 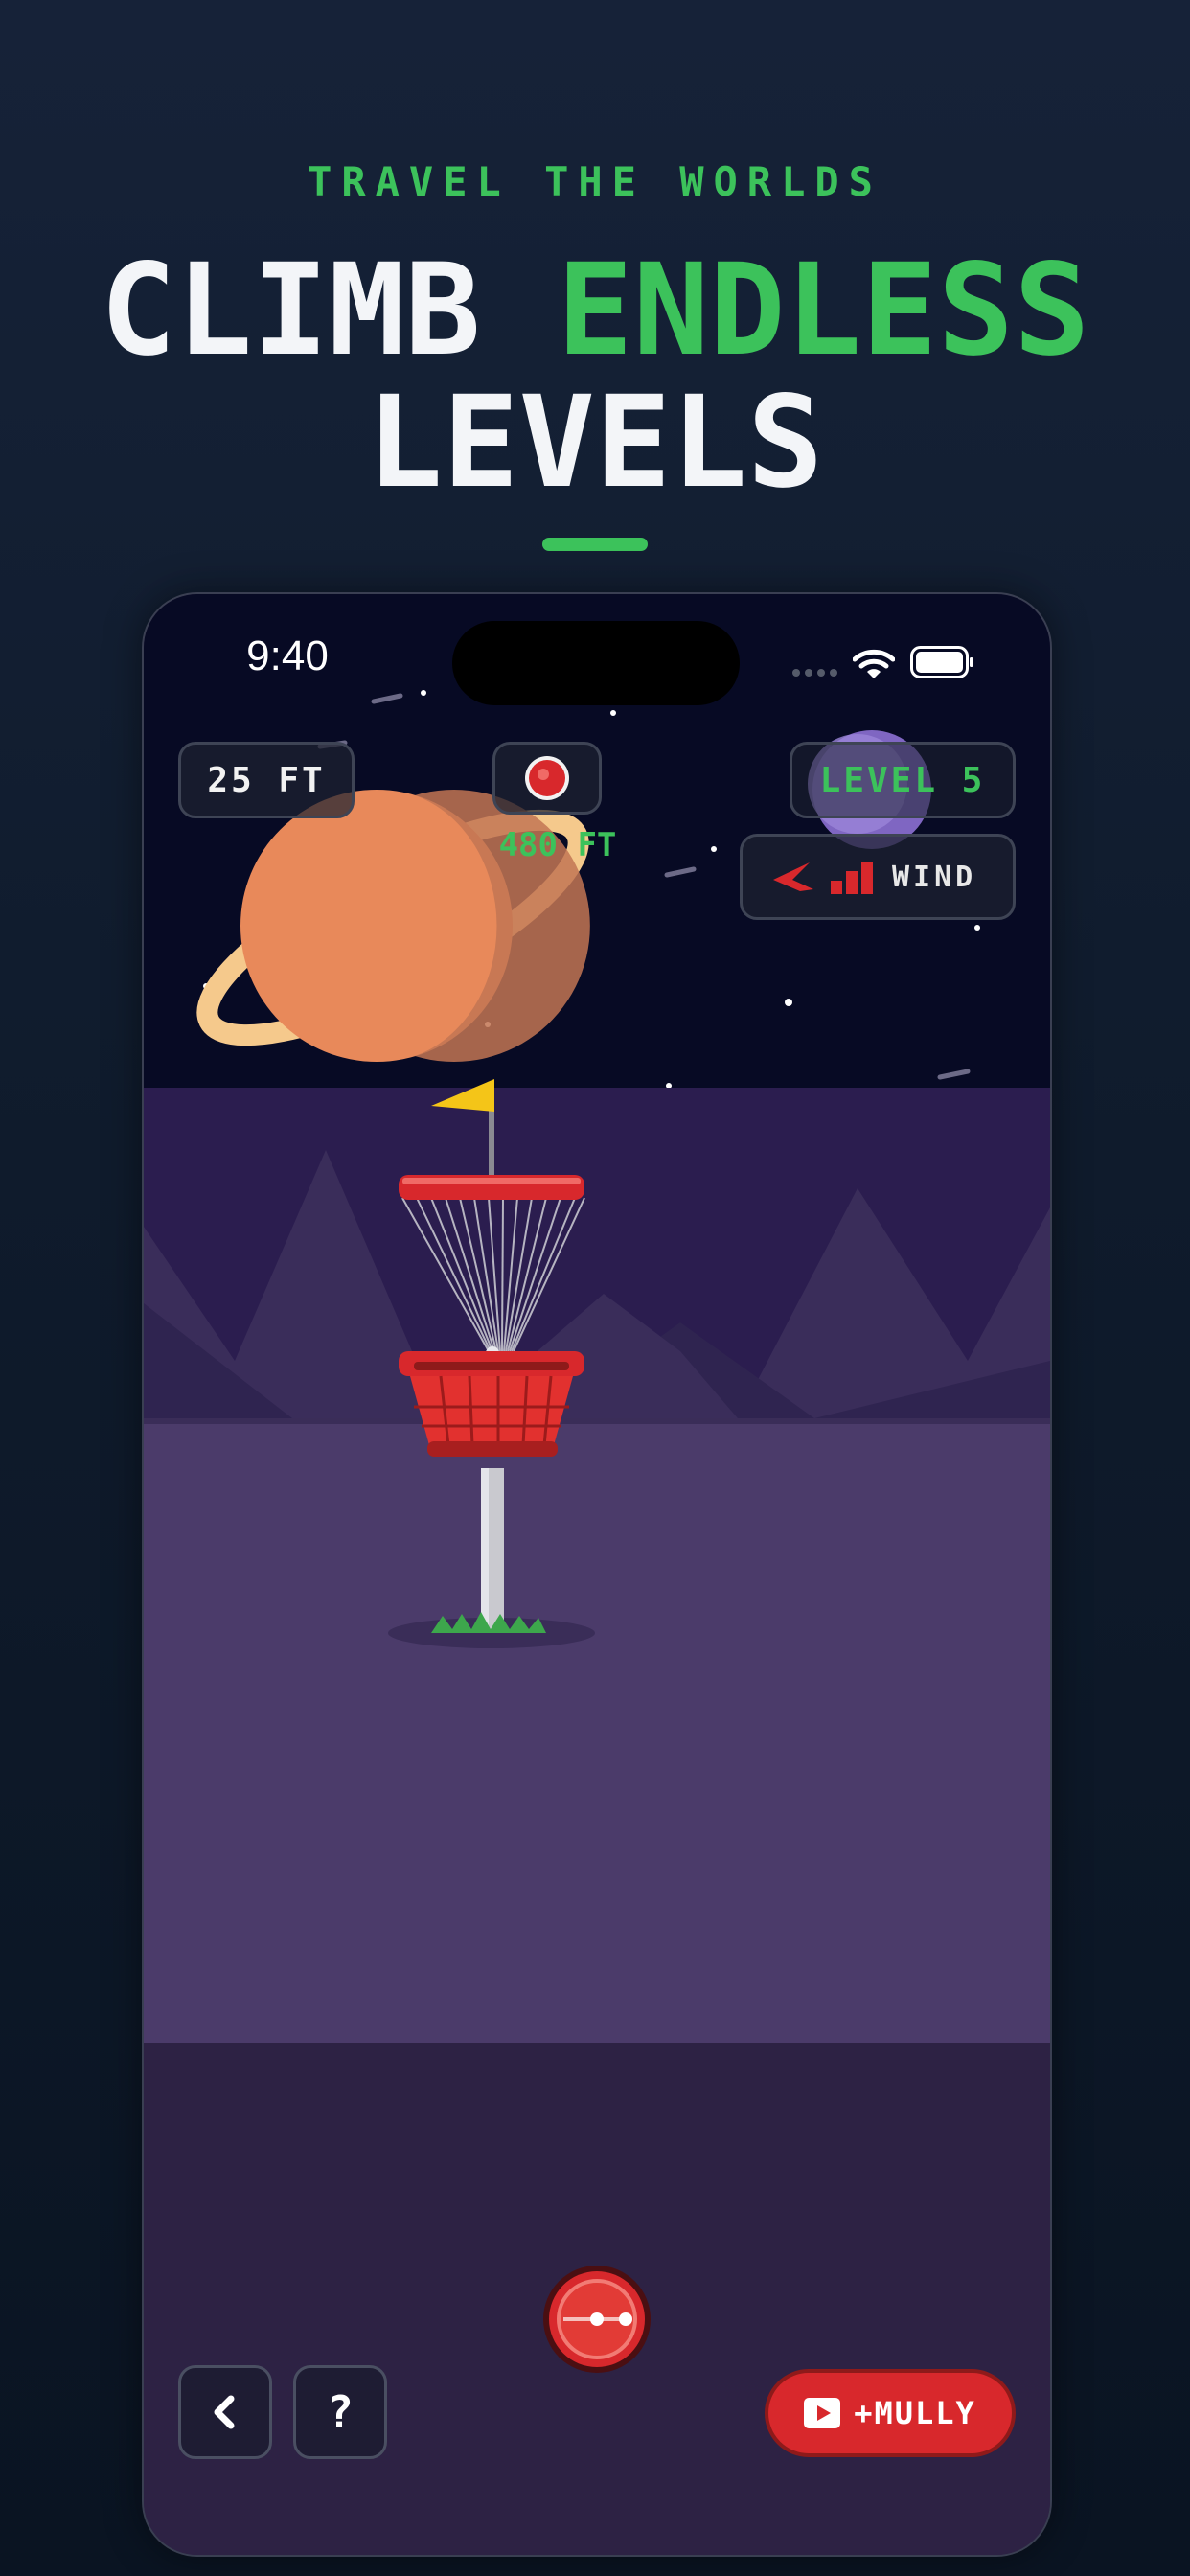 I want to click on battery-icon, so click(x=942, y=662).